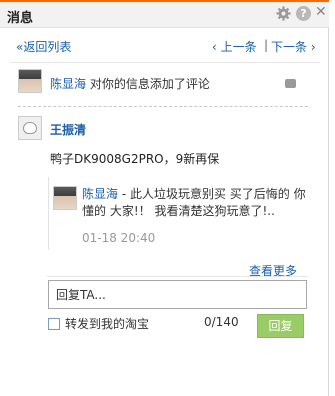 This screenshot has height=396, width=335. I want to click on post-text: 鸭子DK9008G2PRO，9新再保, so click(135, 159).